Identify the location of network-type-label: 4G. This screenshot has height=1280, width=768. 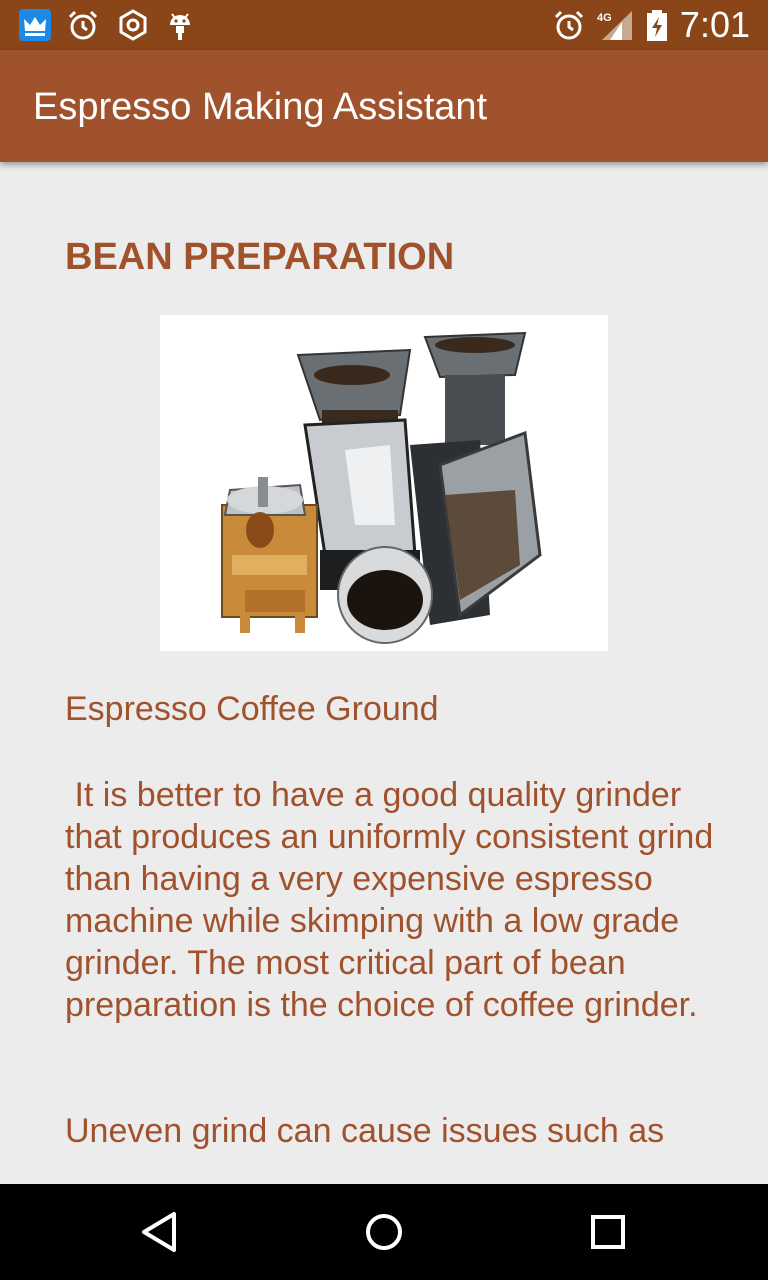
(604, 18).